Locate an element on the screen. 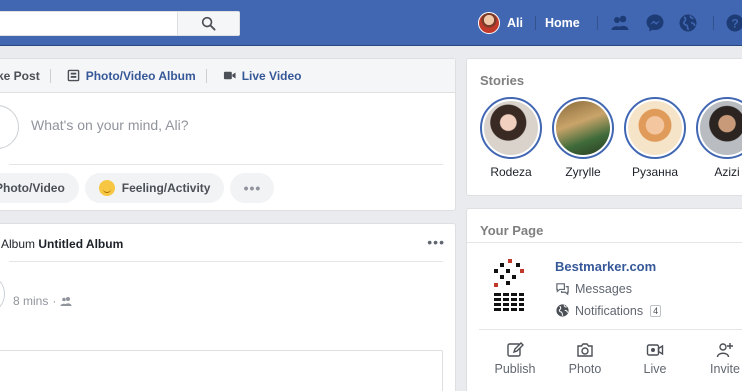  post-title: Album Untitled Album is located at coordinates (62, 244).